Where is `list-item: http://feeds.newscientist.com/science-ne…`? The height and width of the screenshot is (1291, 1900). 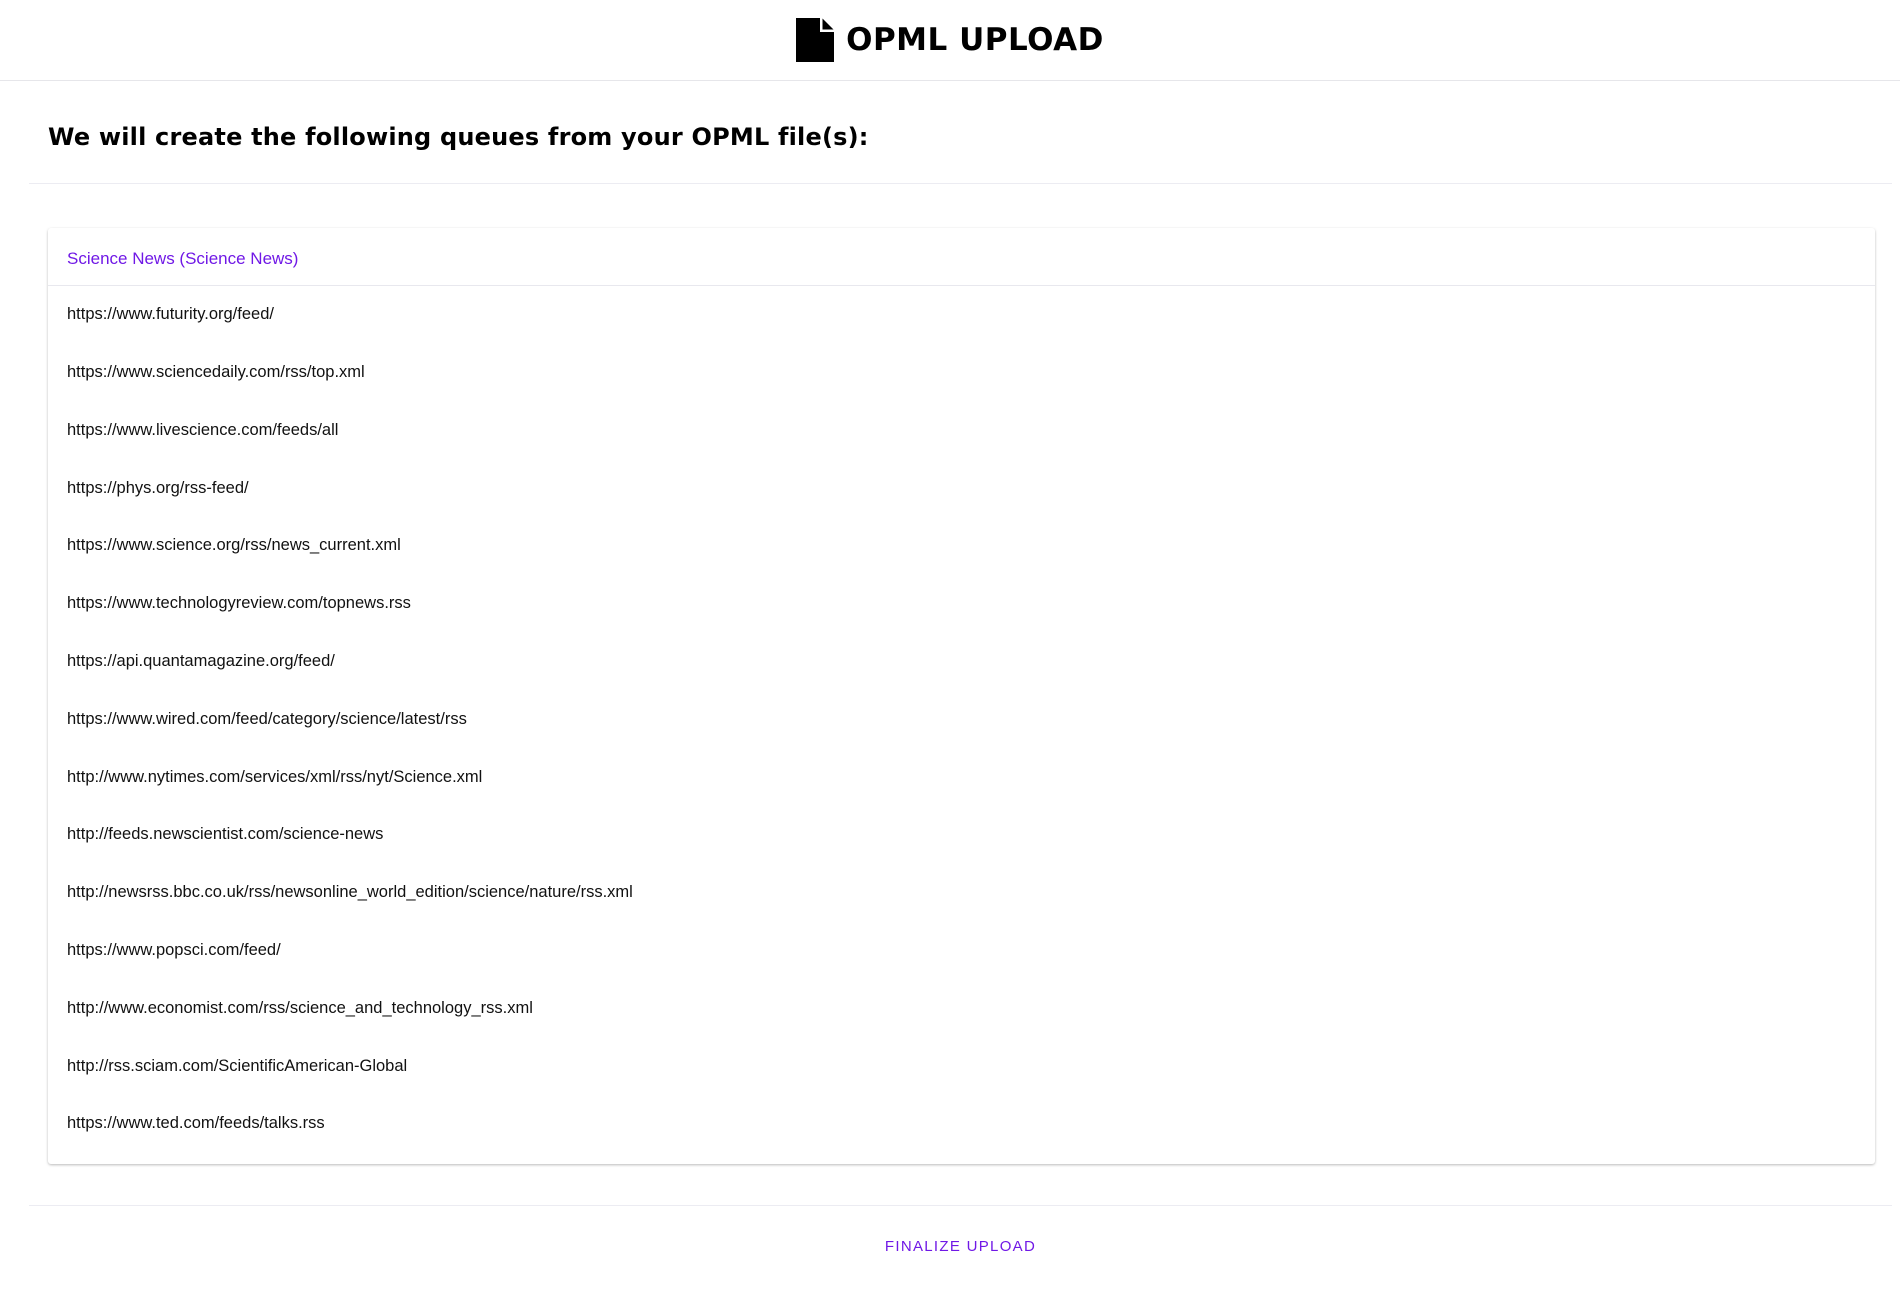 list-item: http://feeds.newscientist.com/science-ne… is located at coordinates (225, 834).